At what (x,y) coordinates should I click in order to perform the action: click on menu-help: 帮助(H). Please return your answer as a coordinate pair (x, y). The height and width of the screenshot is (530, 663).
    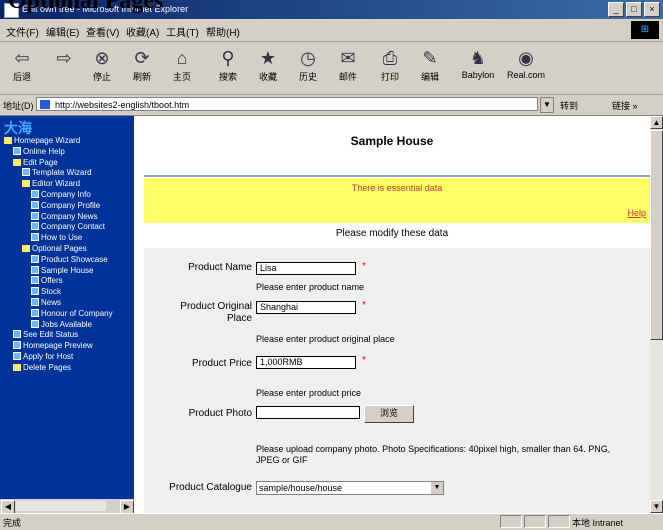
    Looking at the image, I should click on (223, 31).